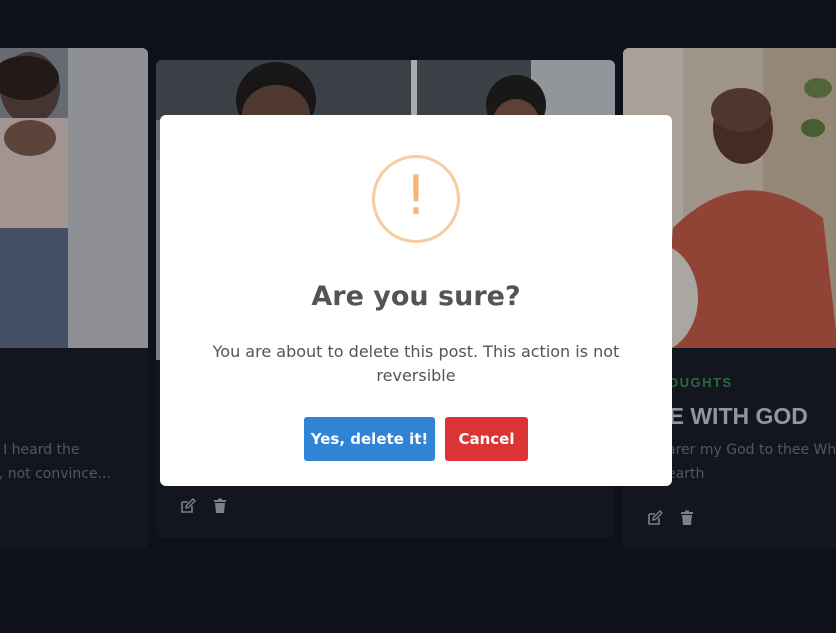 The width and height of the screenshot is (836, 633). What do you see at coordinates (369, 439) in the screenshot?
I see `confirm-delete-button: Yes, delete it!` at bounding box center [369, 439].